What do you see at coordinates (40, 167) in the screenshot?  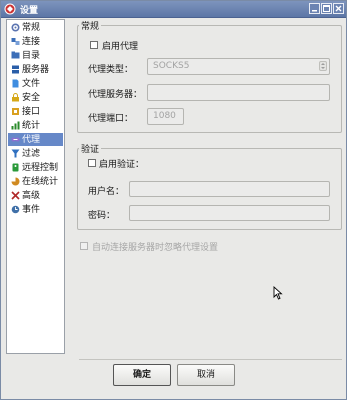 I see `nav-item-label: 远程控制` at bounding box center [40, 167].